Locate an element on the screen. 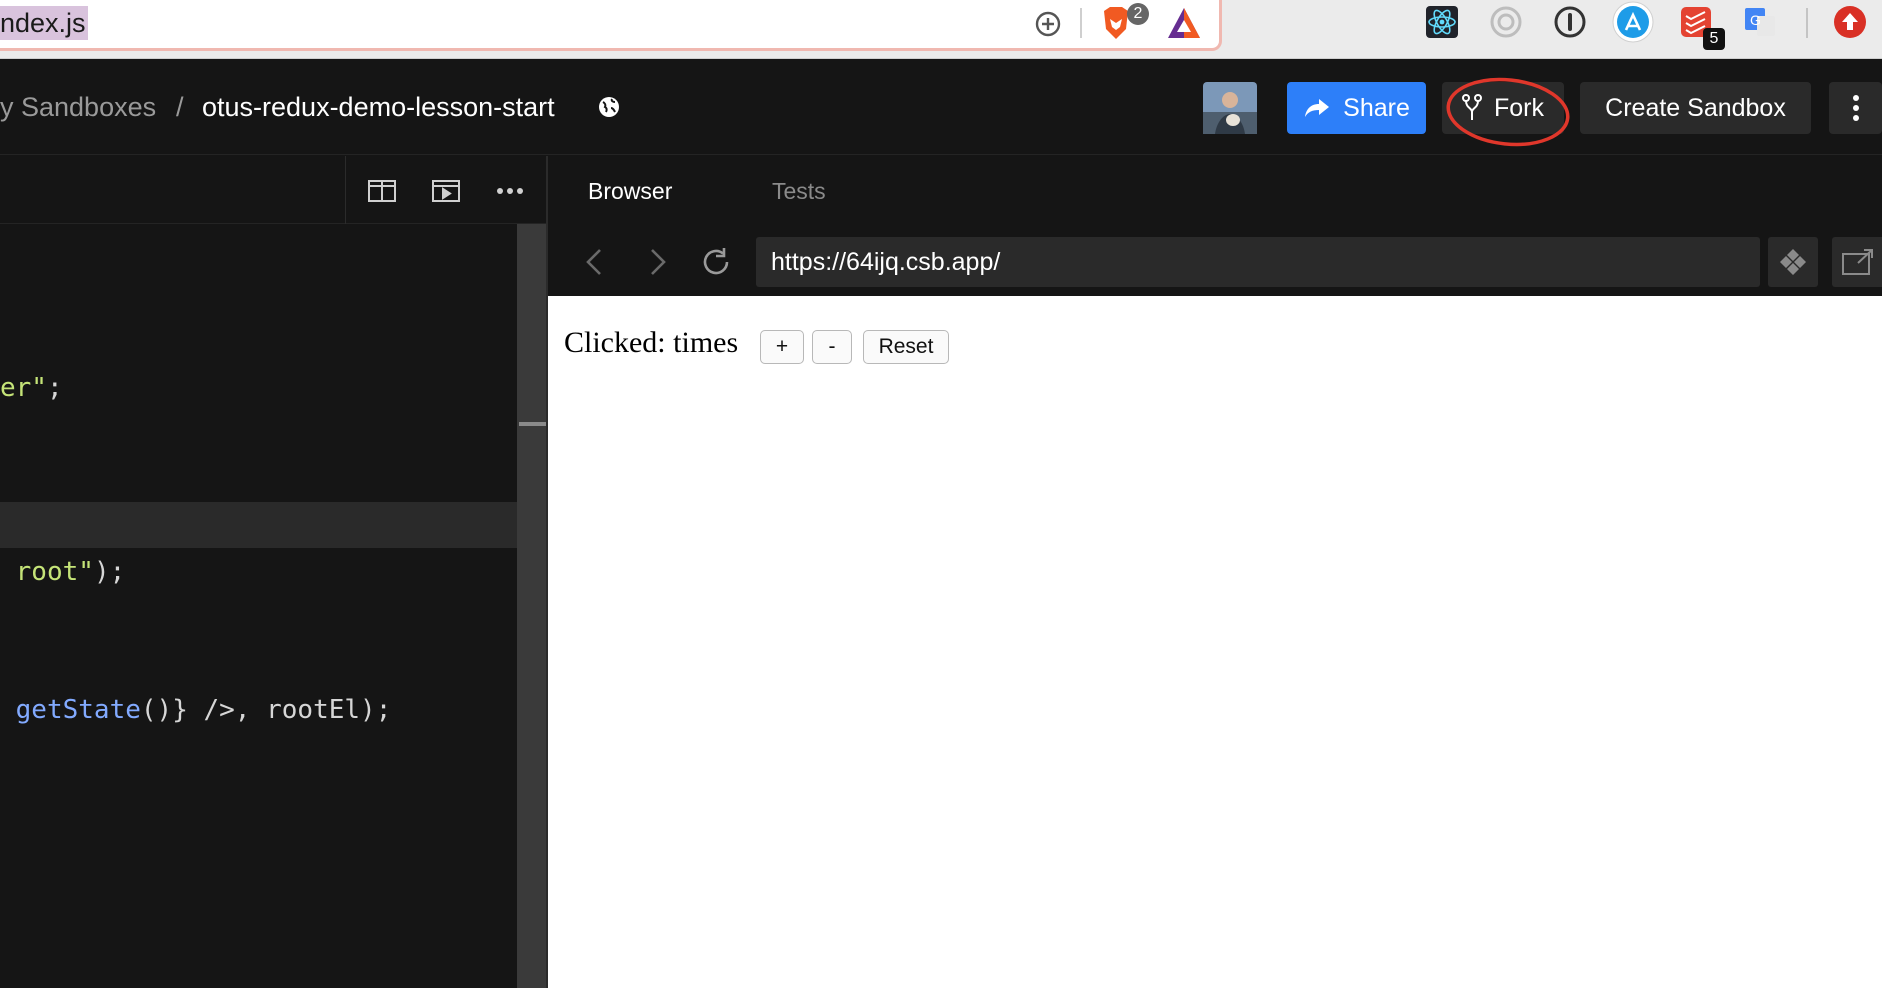 This screenshot has width=1882, height=988. extension-separator is located at coordinates (1807, 23).